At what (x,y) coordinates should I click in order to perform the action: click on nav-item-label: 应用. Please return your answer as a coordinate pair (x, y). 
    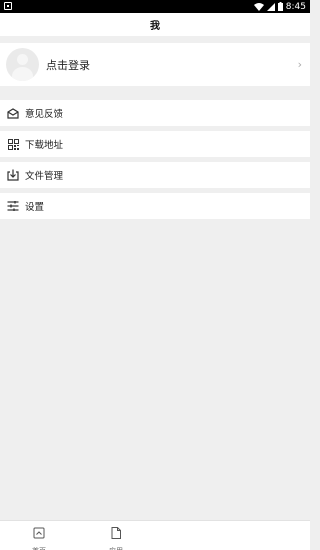
    Looking at the image, I should click on (116, 548).